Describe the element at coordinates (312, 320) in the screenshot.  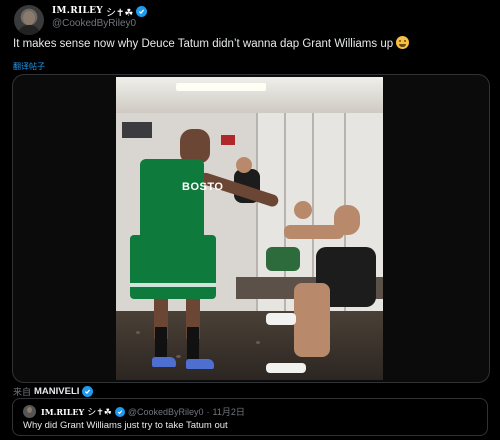
I see `seated-person-legs` at that location.